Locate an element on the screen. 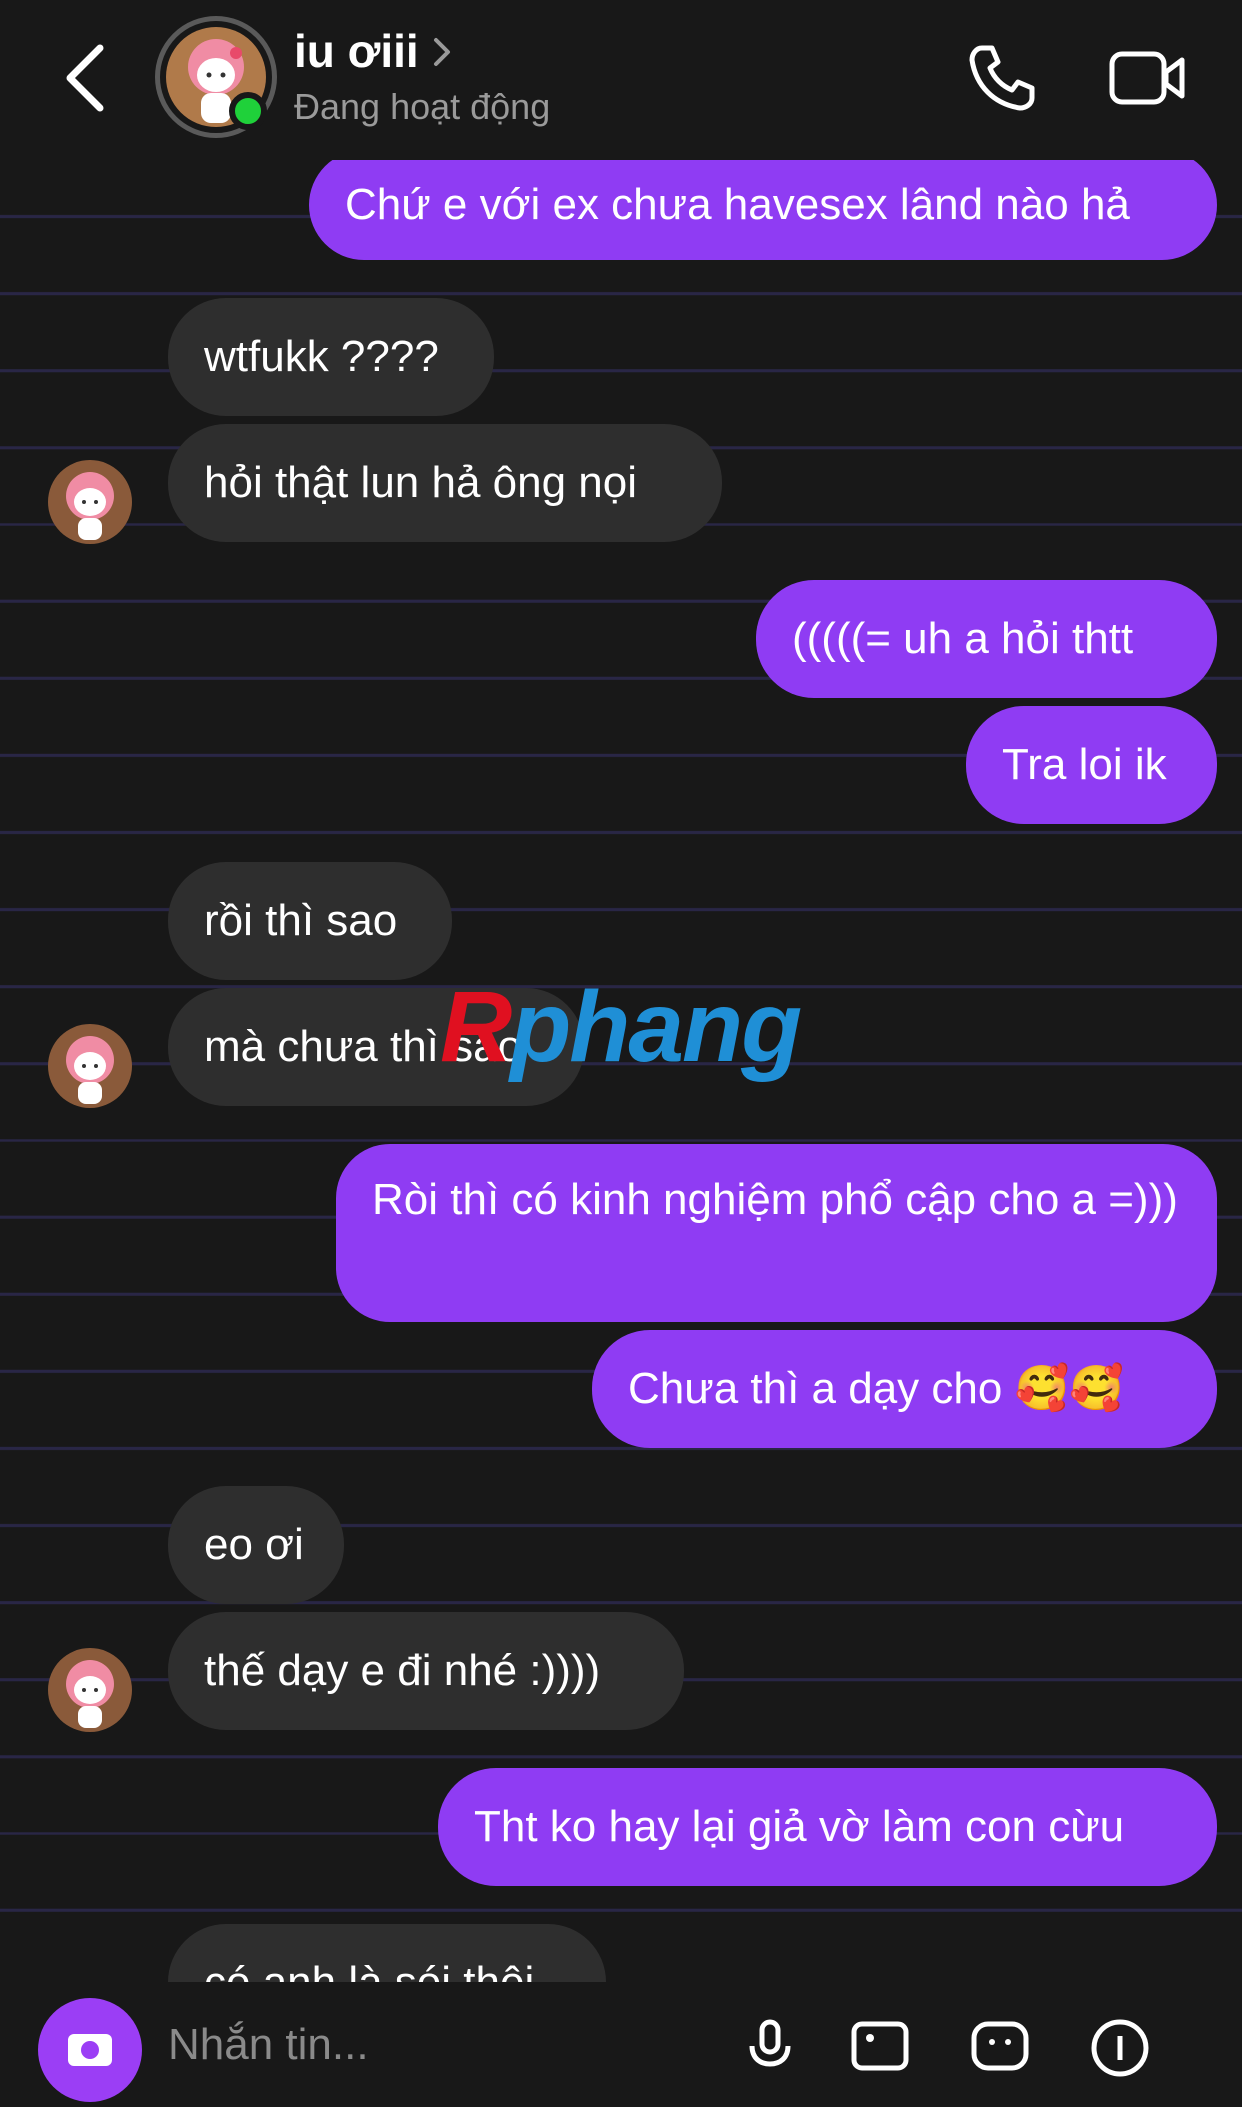  camera-button is located at coordinates (90, 2050).